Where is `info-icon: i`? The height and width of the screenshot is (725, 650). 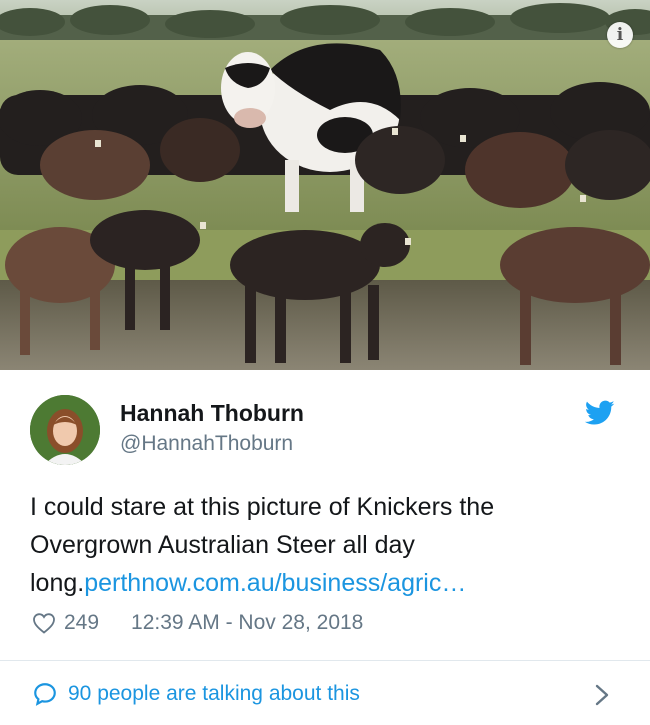 info-icon: i is located at coordinates (620, 35).